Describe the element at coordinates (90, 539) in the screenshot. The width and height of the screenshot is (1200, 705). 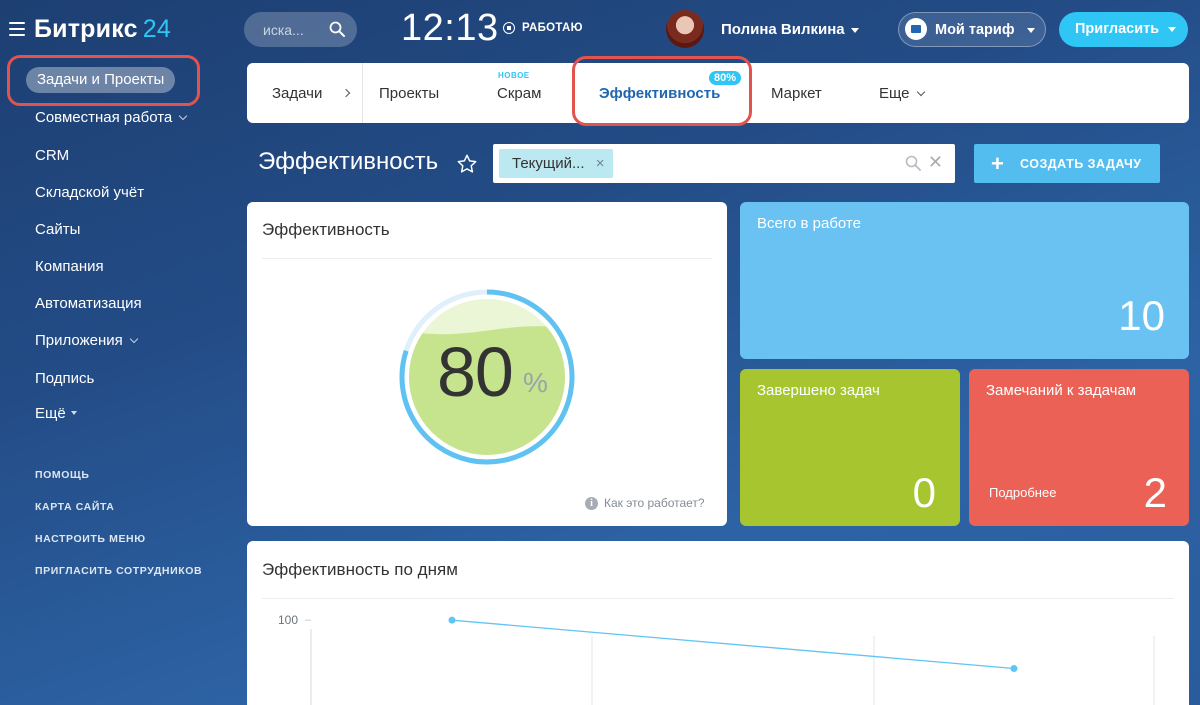
I see `sidebar-link-configure-menu: НАСТРОИТЬ МЕНЮ` at that location.